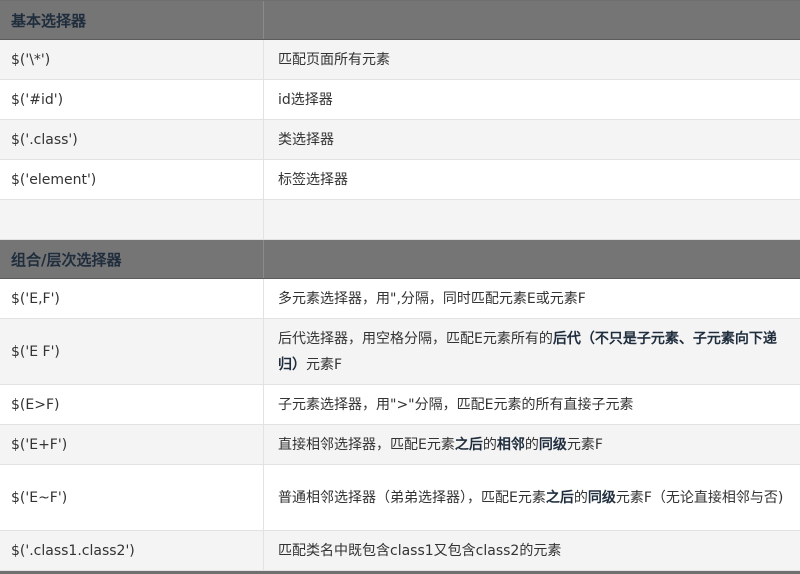  I want to click on description-cell: 普通相邻选择器（弟弟选择器），匹配E元素之后的同级元素F（无论直接相邻与否), so click(532, 497).